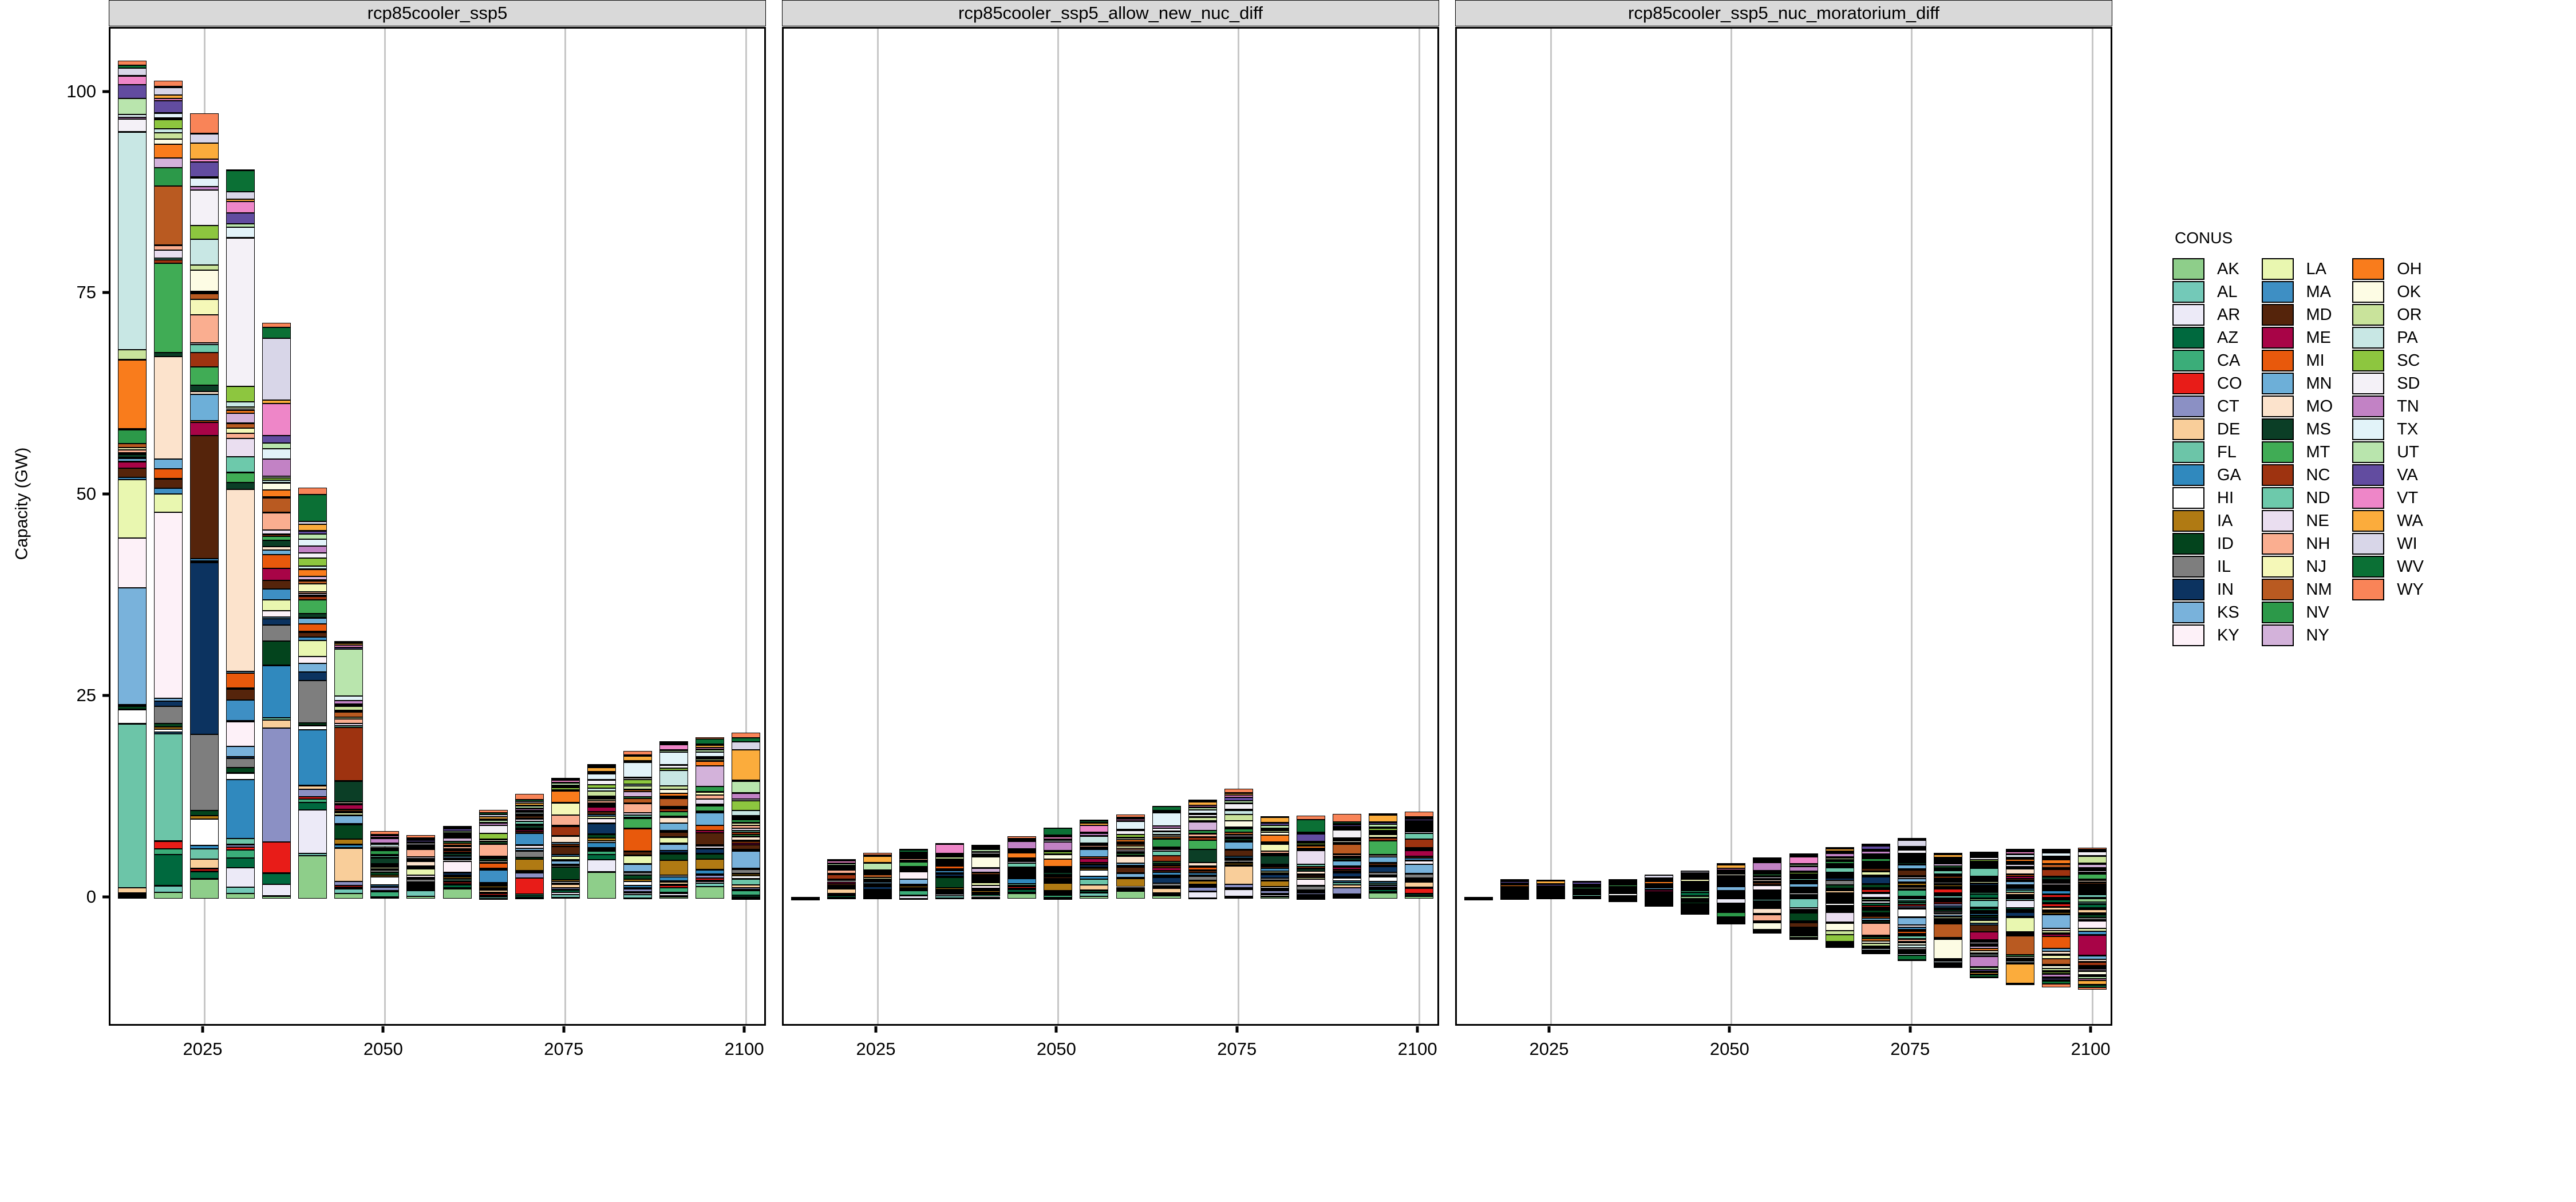 This screenshot has height=1202, width=2576. I want to click on legend-item-oh: OH, so click(2388, 269).